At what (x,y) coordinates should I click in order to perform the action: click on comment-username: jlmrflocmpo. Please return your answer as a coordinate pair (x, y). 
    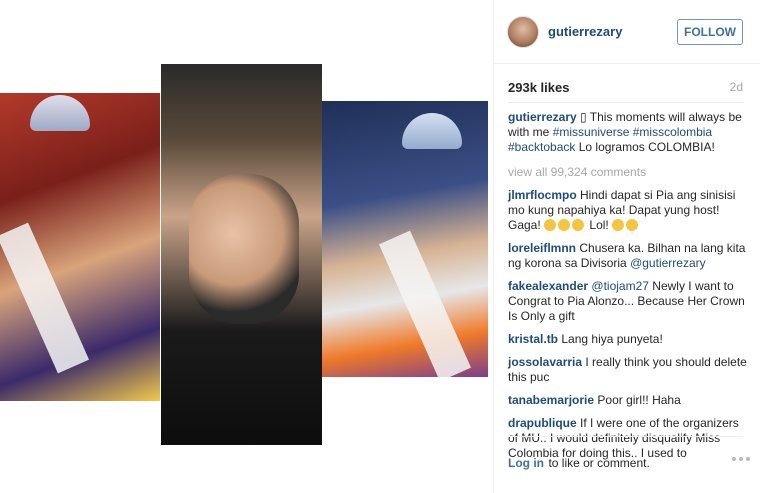
    Looking at the image, I should click on (542, 195).